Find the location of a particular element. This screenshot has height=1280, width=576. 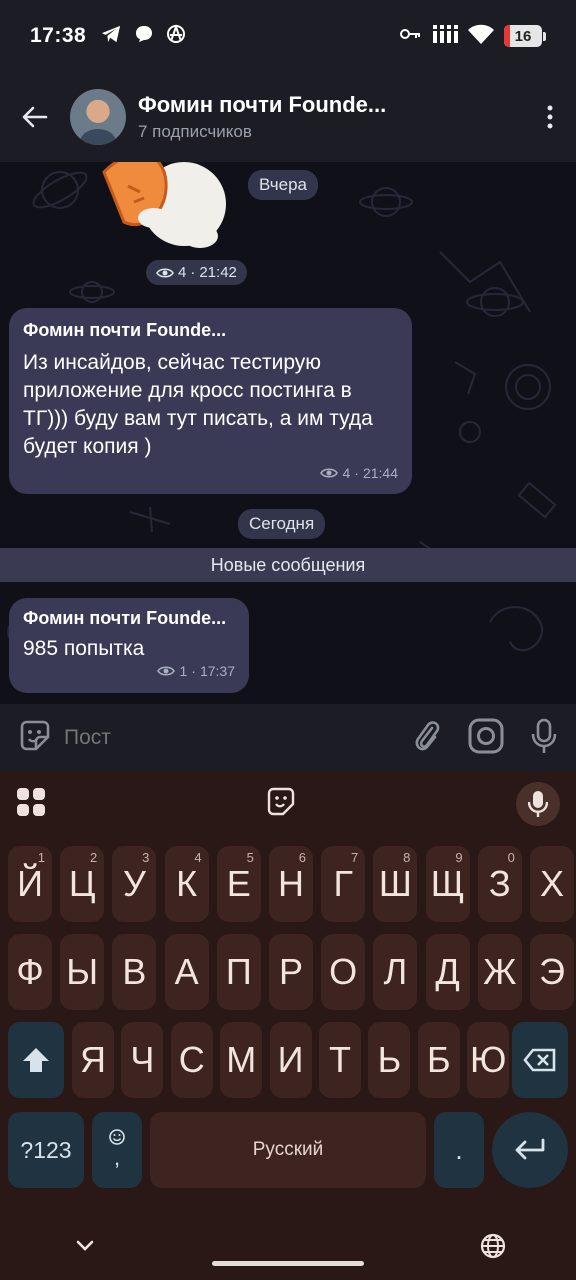

keyboard-row-2: ФЫВАПРОЛДЖЭ is located at coordinates (288, 972).